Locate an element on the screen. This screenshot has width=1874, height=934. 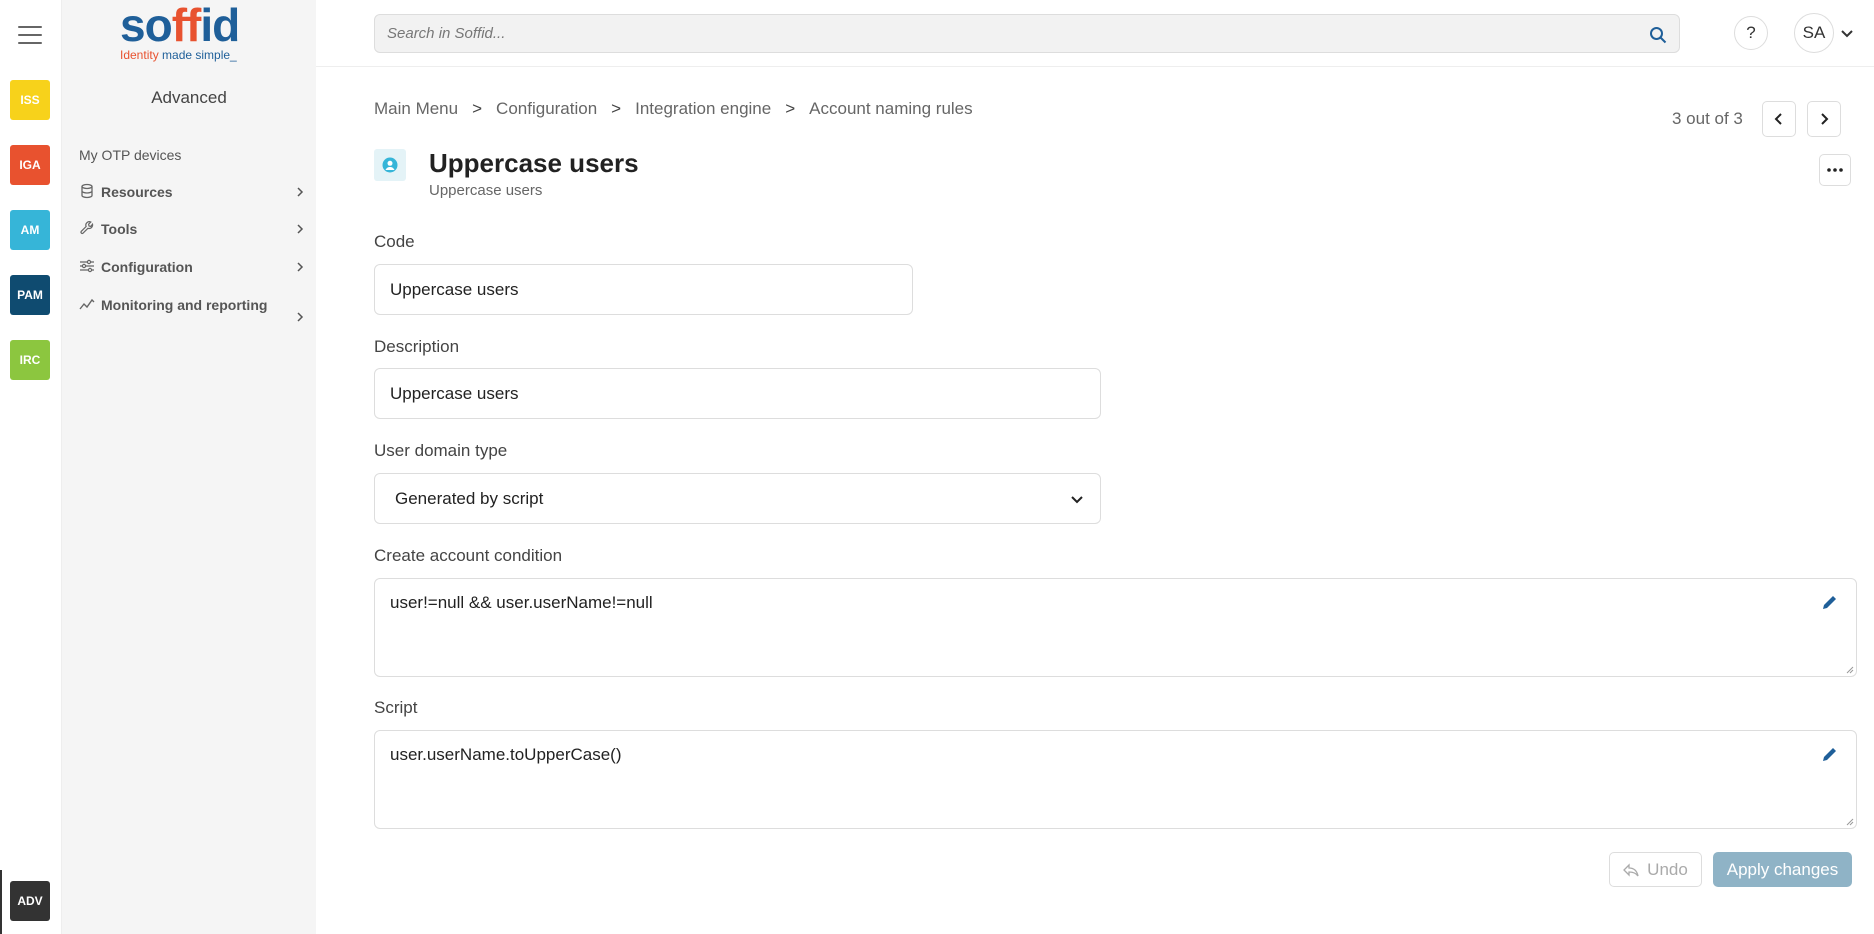
app-tile-pam: PAM is located at coordinates (30, 295).